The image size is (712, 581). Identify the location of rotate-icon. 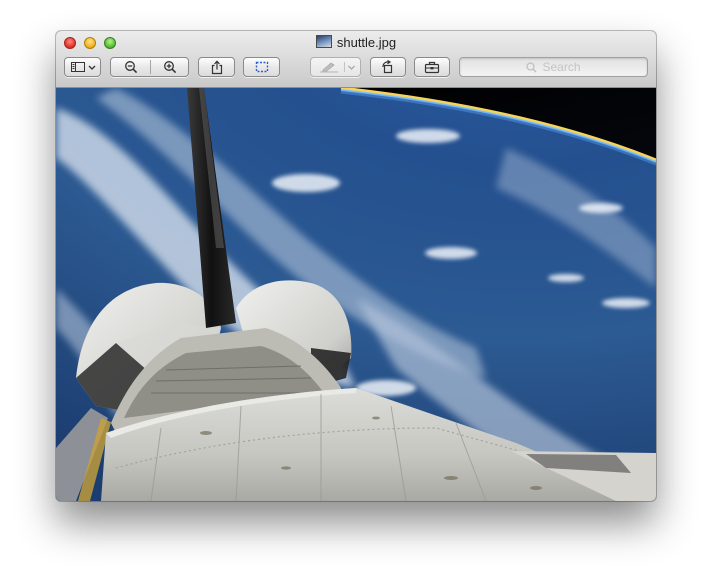
(387, 67).